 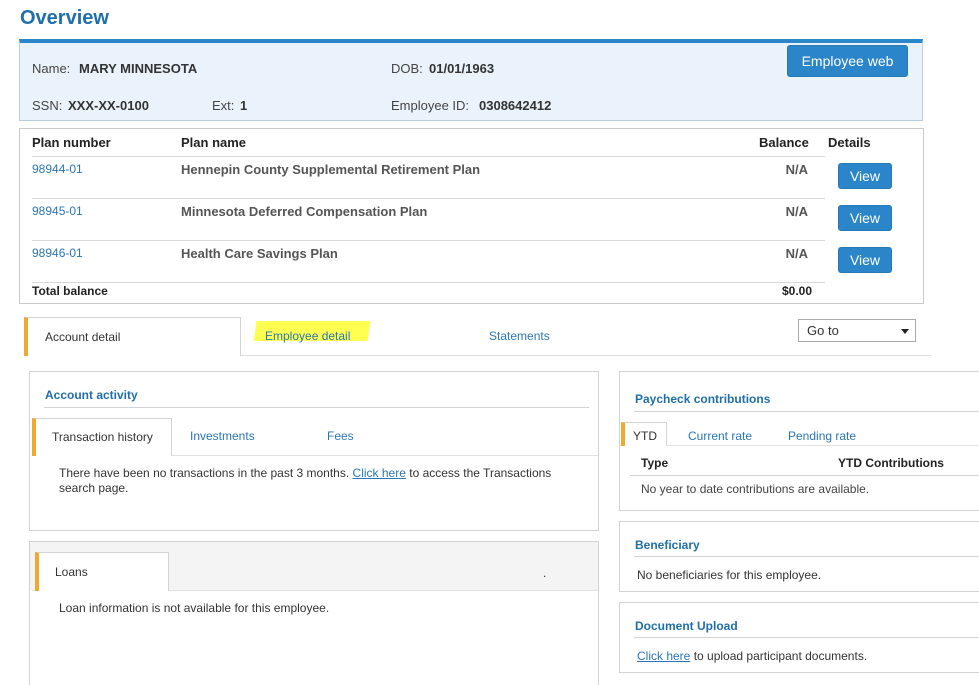 What do you see at coordinates (244, 105) in the screenshot?
I see `ext-value: 1` at bounding box center [244, 105].